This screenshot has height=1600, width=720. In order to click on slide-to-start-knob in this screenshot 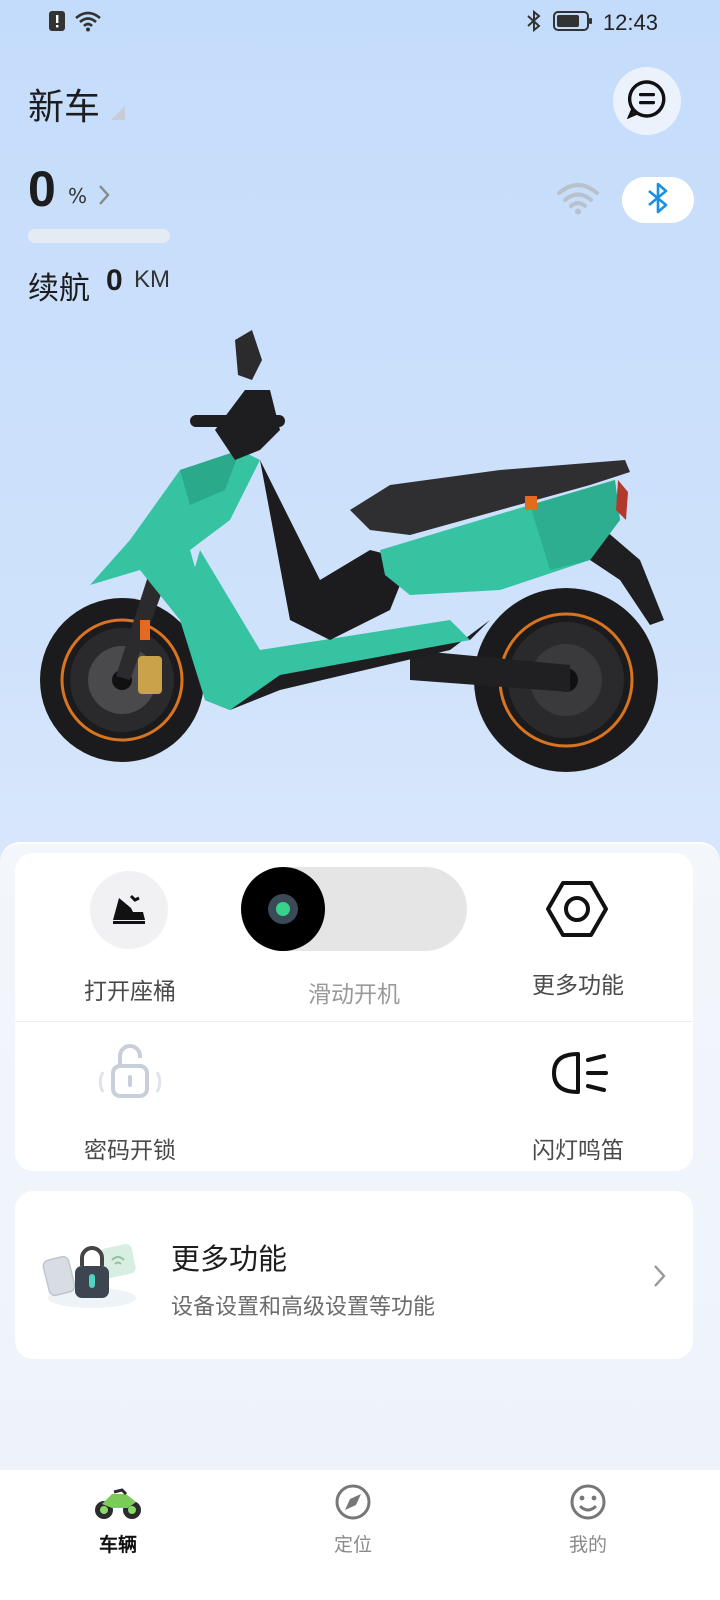, I will do `click(283, 909)`.